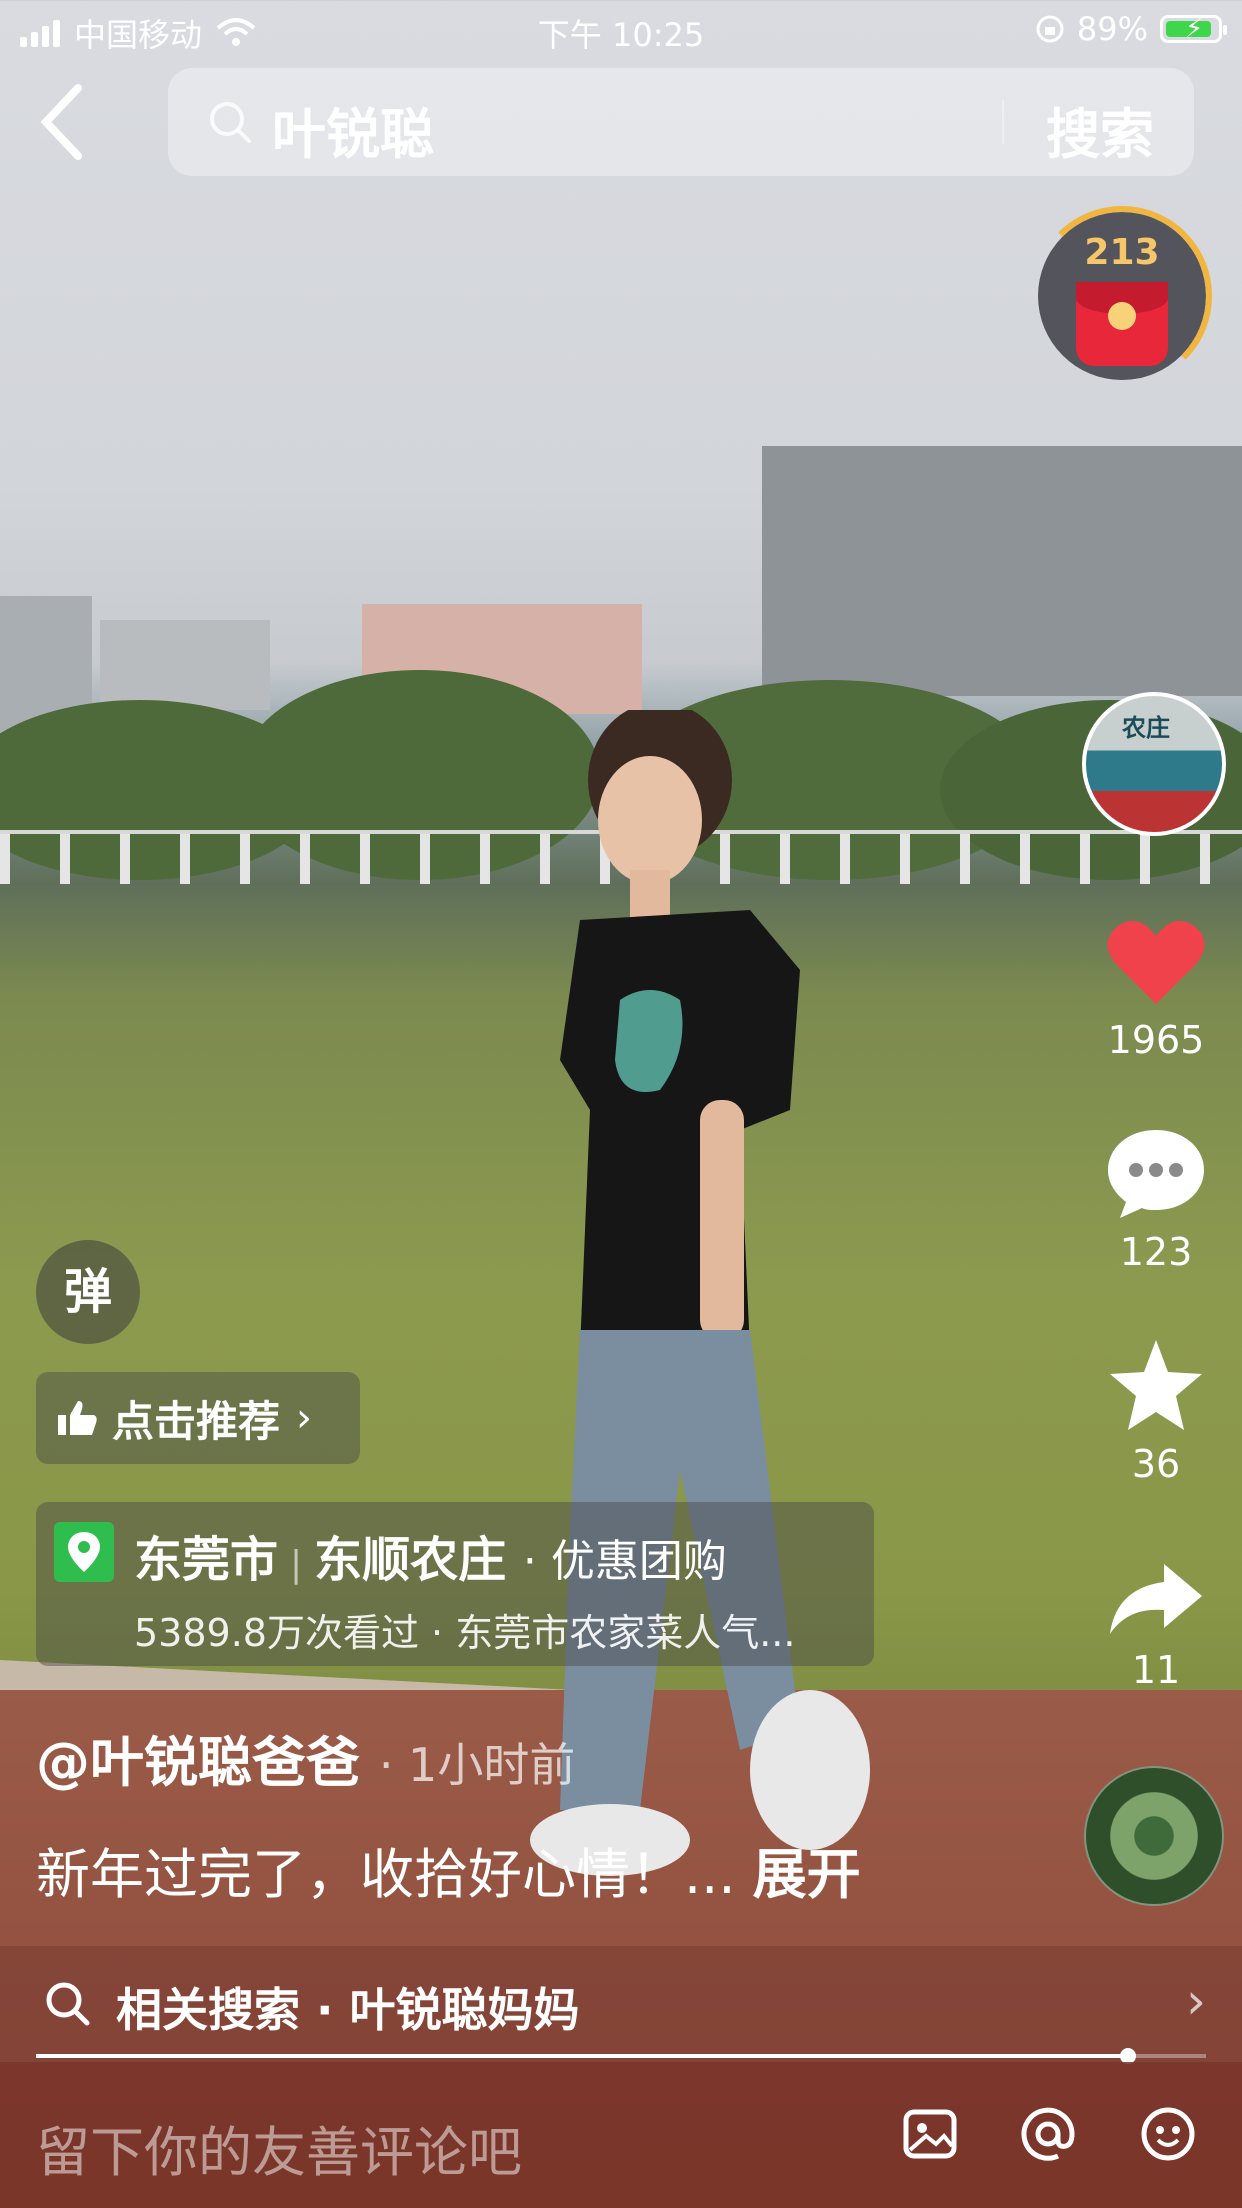 Image resolution: width=1242 pixels, height=2208 pixels. What do you see at coordinates (1122, 324) in the screenshot?
I see `red-envelope-icon` at bounding box center [1122, 324].